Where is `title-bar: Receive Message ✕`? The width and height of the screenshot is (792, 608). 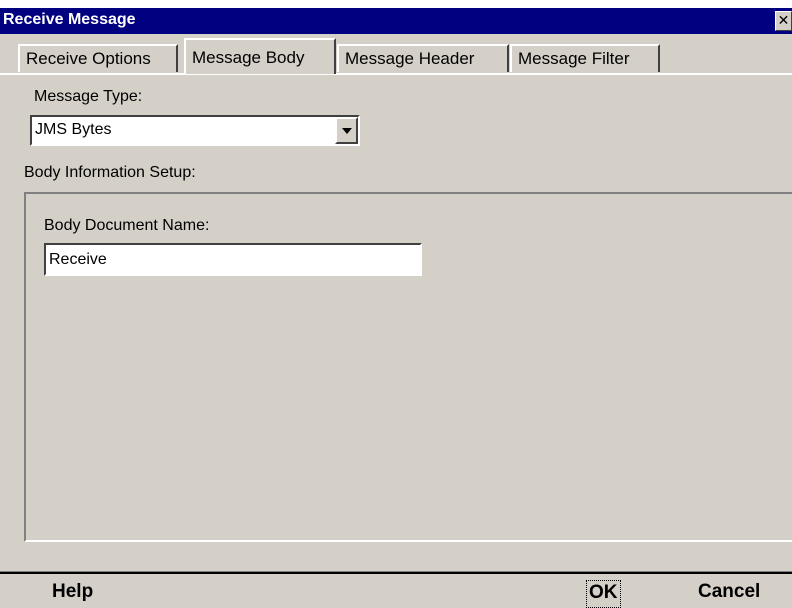 title-bar: Receive Message ✕ is located at coordinates (396, 17).